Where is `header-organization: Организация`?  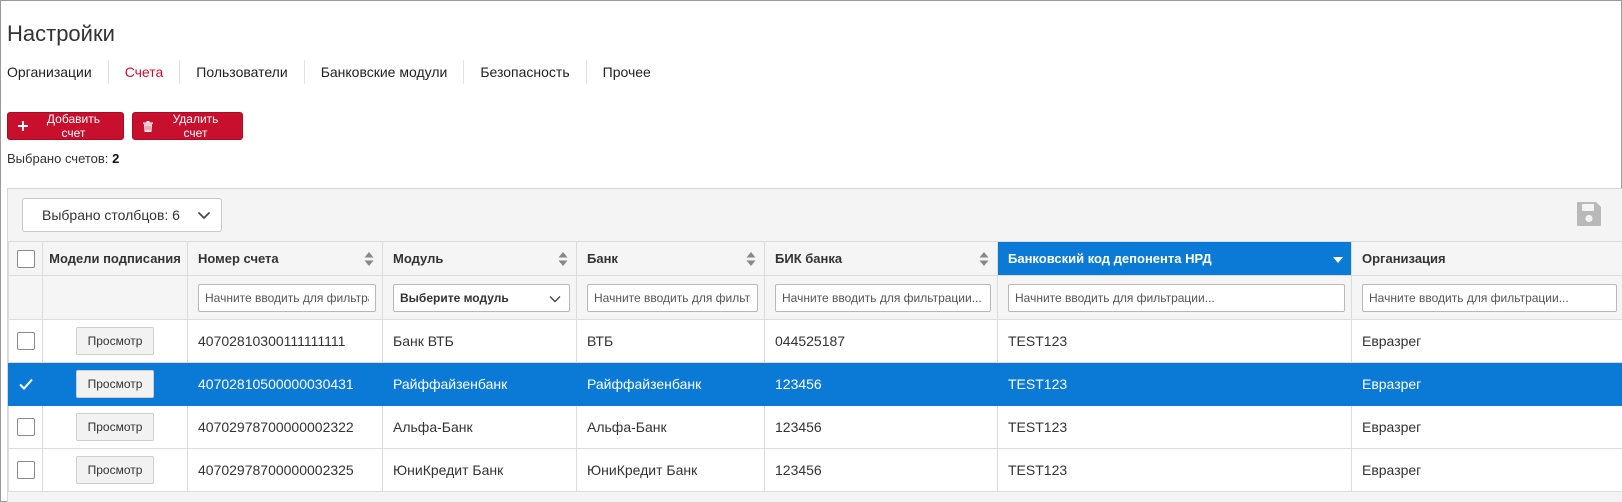
header-organization: Организация is located at coordinates (1486, 258).